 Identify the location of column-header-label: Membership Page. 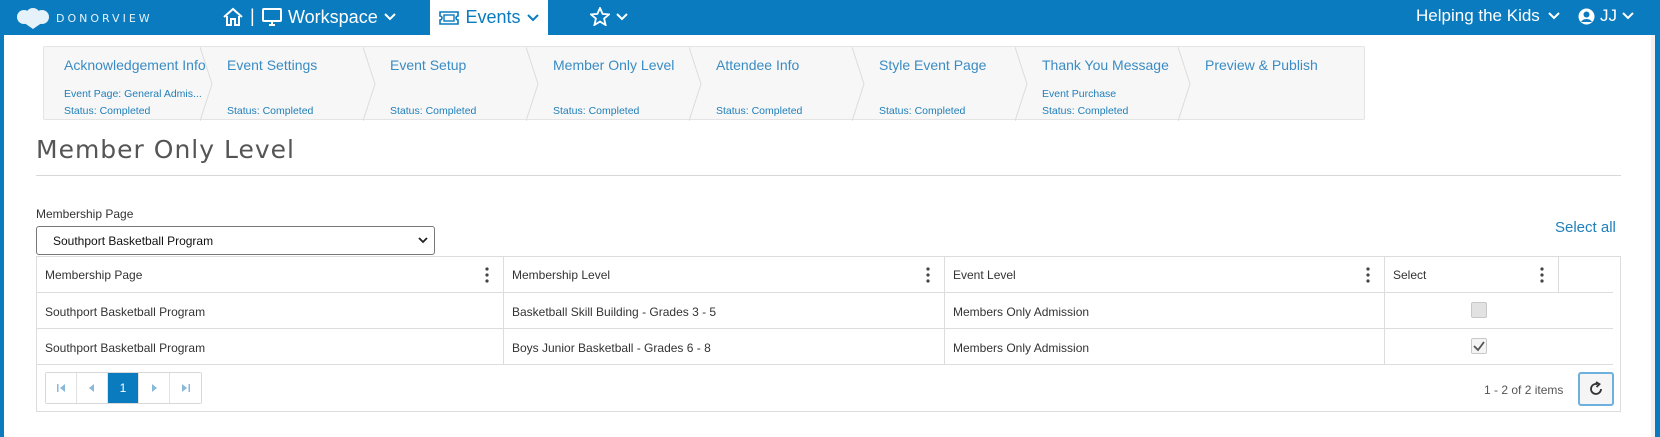
(94, 275).